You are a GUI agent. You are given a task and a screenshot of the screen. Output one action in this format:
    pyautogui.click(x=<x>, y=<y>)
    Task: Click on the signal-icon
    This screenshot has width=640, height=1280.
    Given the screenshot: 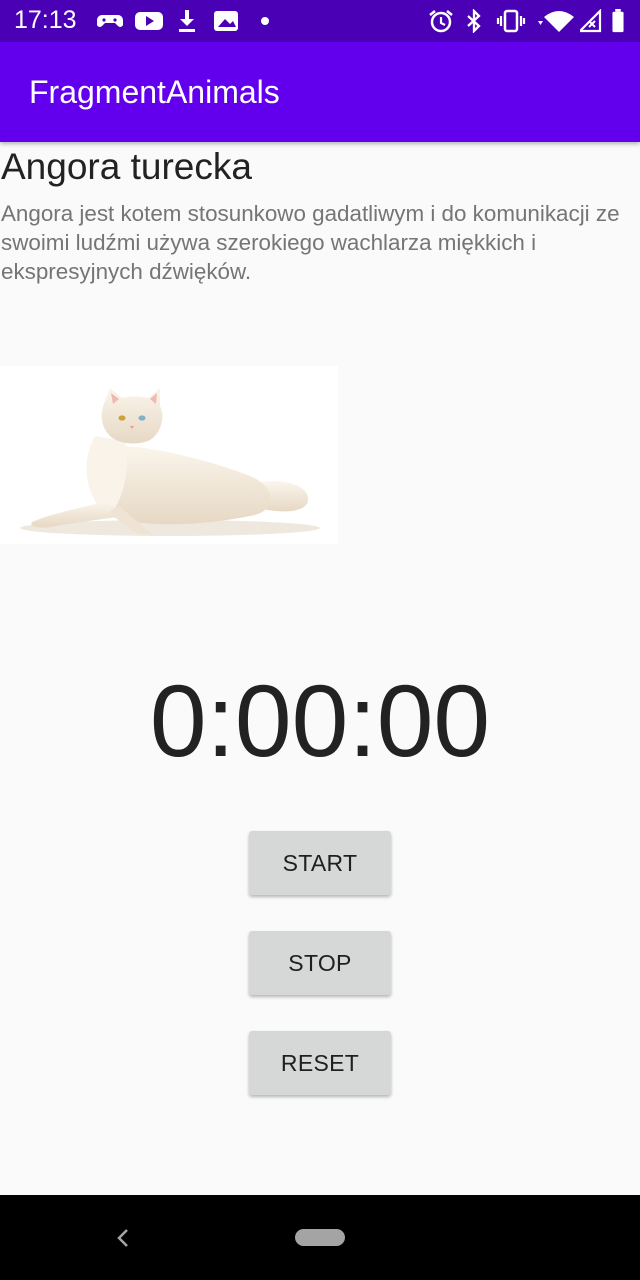 What is the action you would take?
    pyautogui.click(x=591, y=21)
    